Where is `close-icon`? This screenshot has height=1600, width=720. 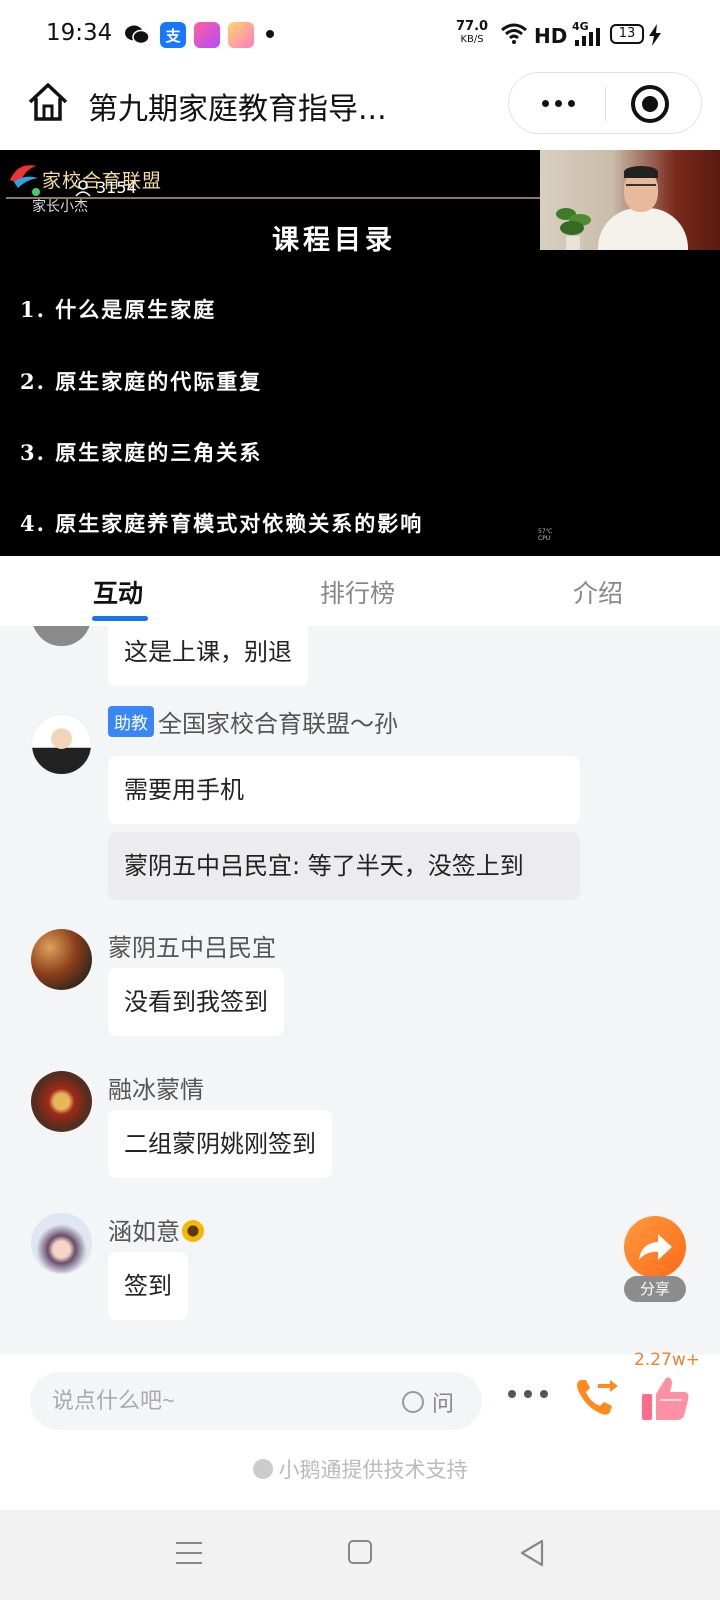 close-icon is located at coordinates (650, 104).